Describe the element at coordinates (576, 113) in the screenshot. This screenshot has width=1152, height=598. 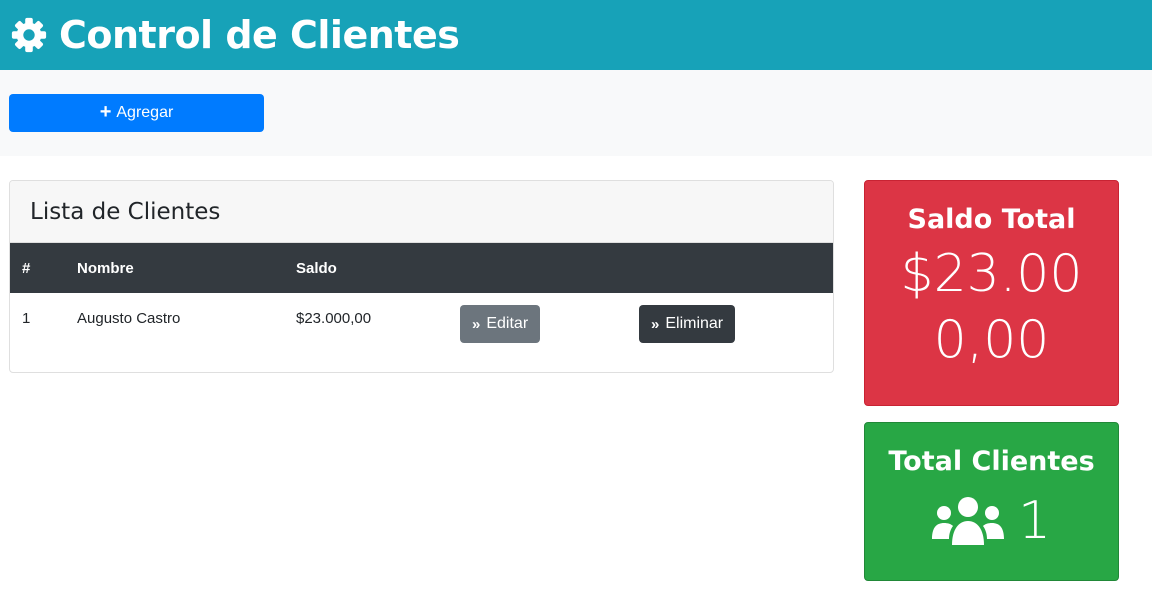
I see `toolbar: + Agregar` at that location.